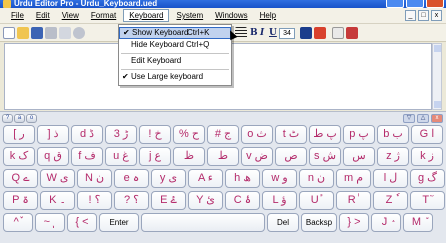  Describe the element at coordinates (423, 118) in the screenshot. I see `keyboard-expand-button: △` at that location.